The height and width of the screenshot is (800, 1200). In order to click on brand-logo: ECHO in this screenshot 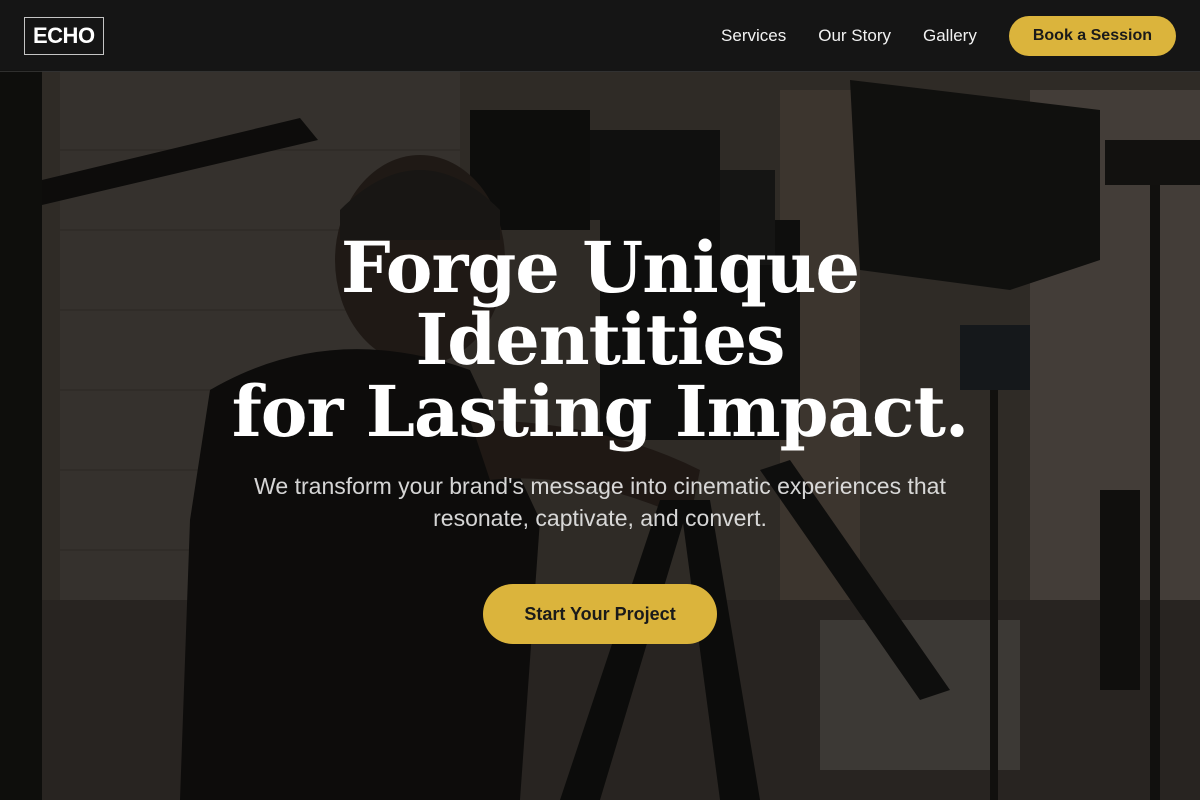, I will do `click(64, 35)`.